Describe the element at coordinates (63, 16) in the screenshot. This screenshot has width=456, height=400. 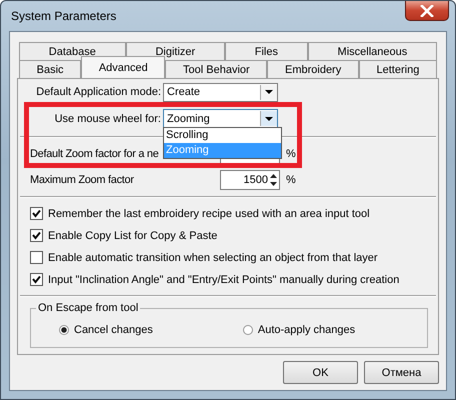
I see `window-title: System Parameters` at that location.